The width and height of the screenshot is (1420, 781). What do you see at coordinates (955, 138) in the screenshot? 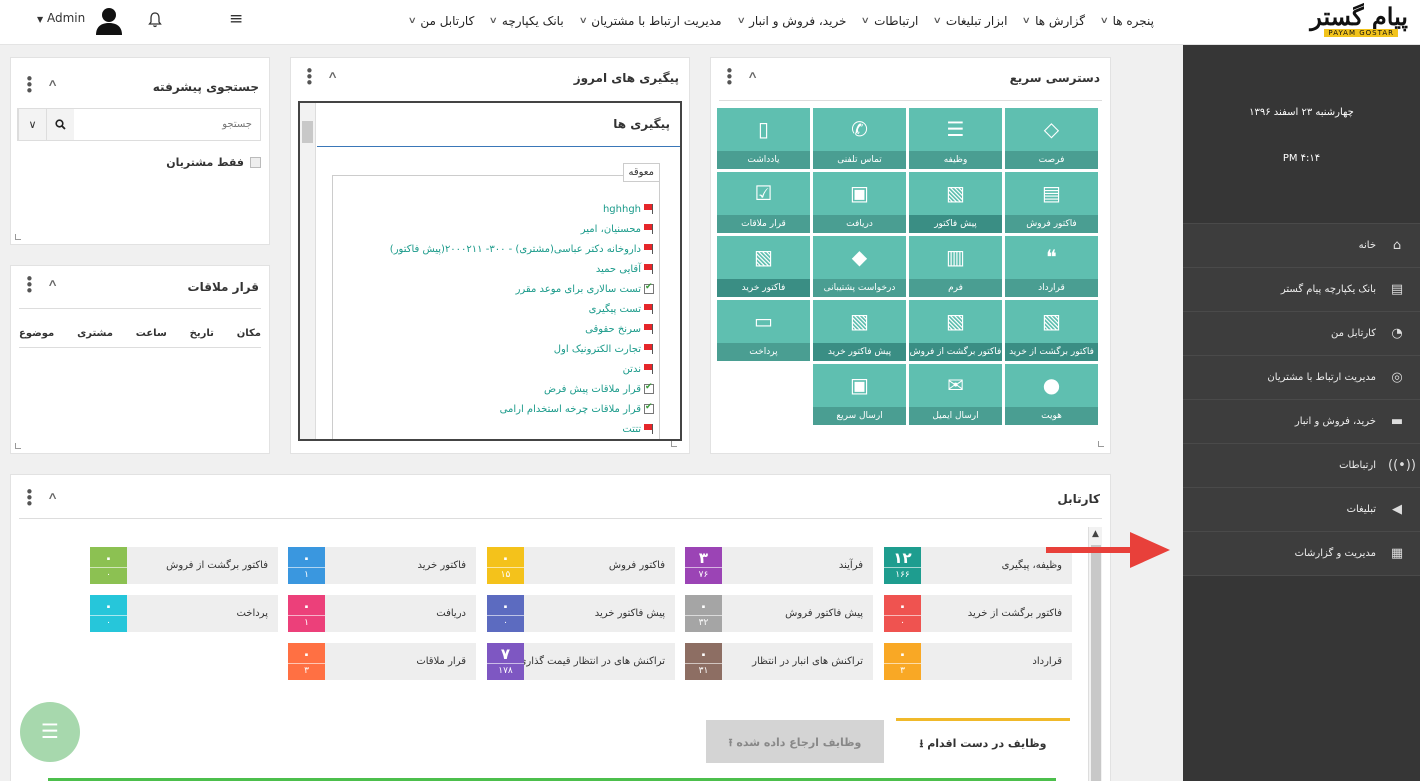
I see `tile-task: ☰ وظیفه` at bounding box center [955, 138].